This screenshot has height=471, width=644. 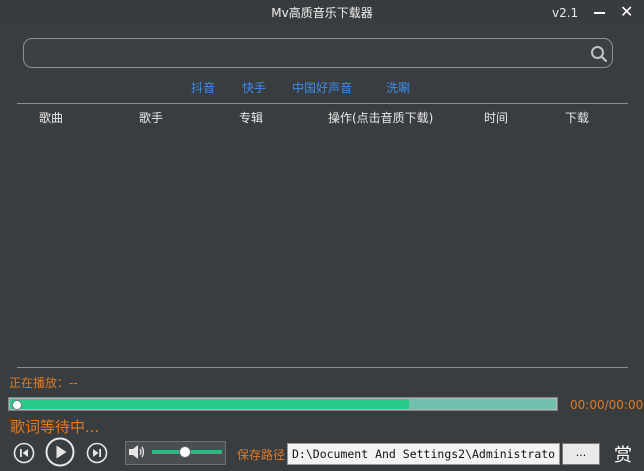 I want to click on search-box, so click(x=318, y=53).